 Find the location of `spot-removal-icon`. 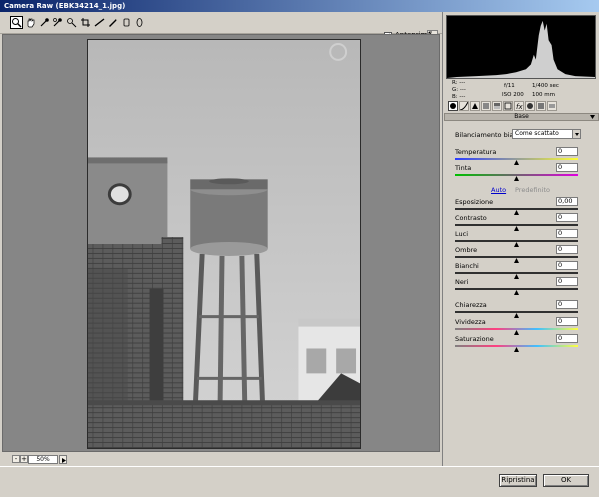

spot-removal-icon is located at coordinates (112, 22).